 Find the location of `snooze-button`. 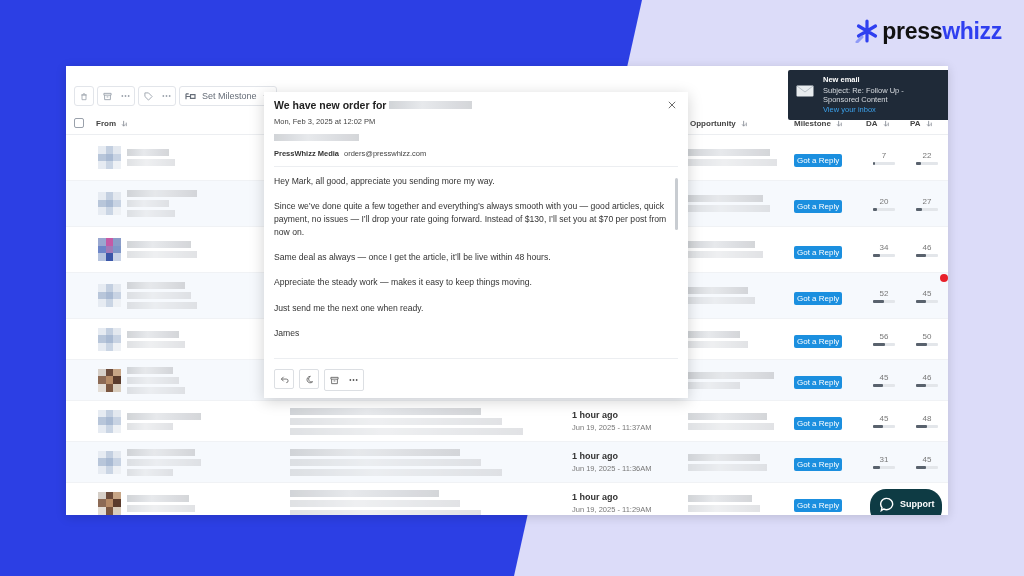

snooze-button is located at coordinates (309, 379).